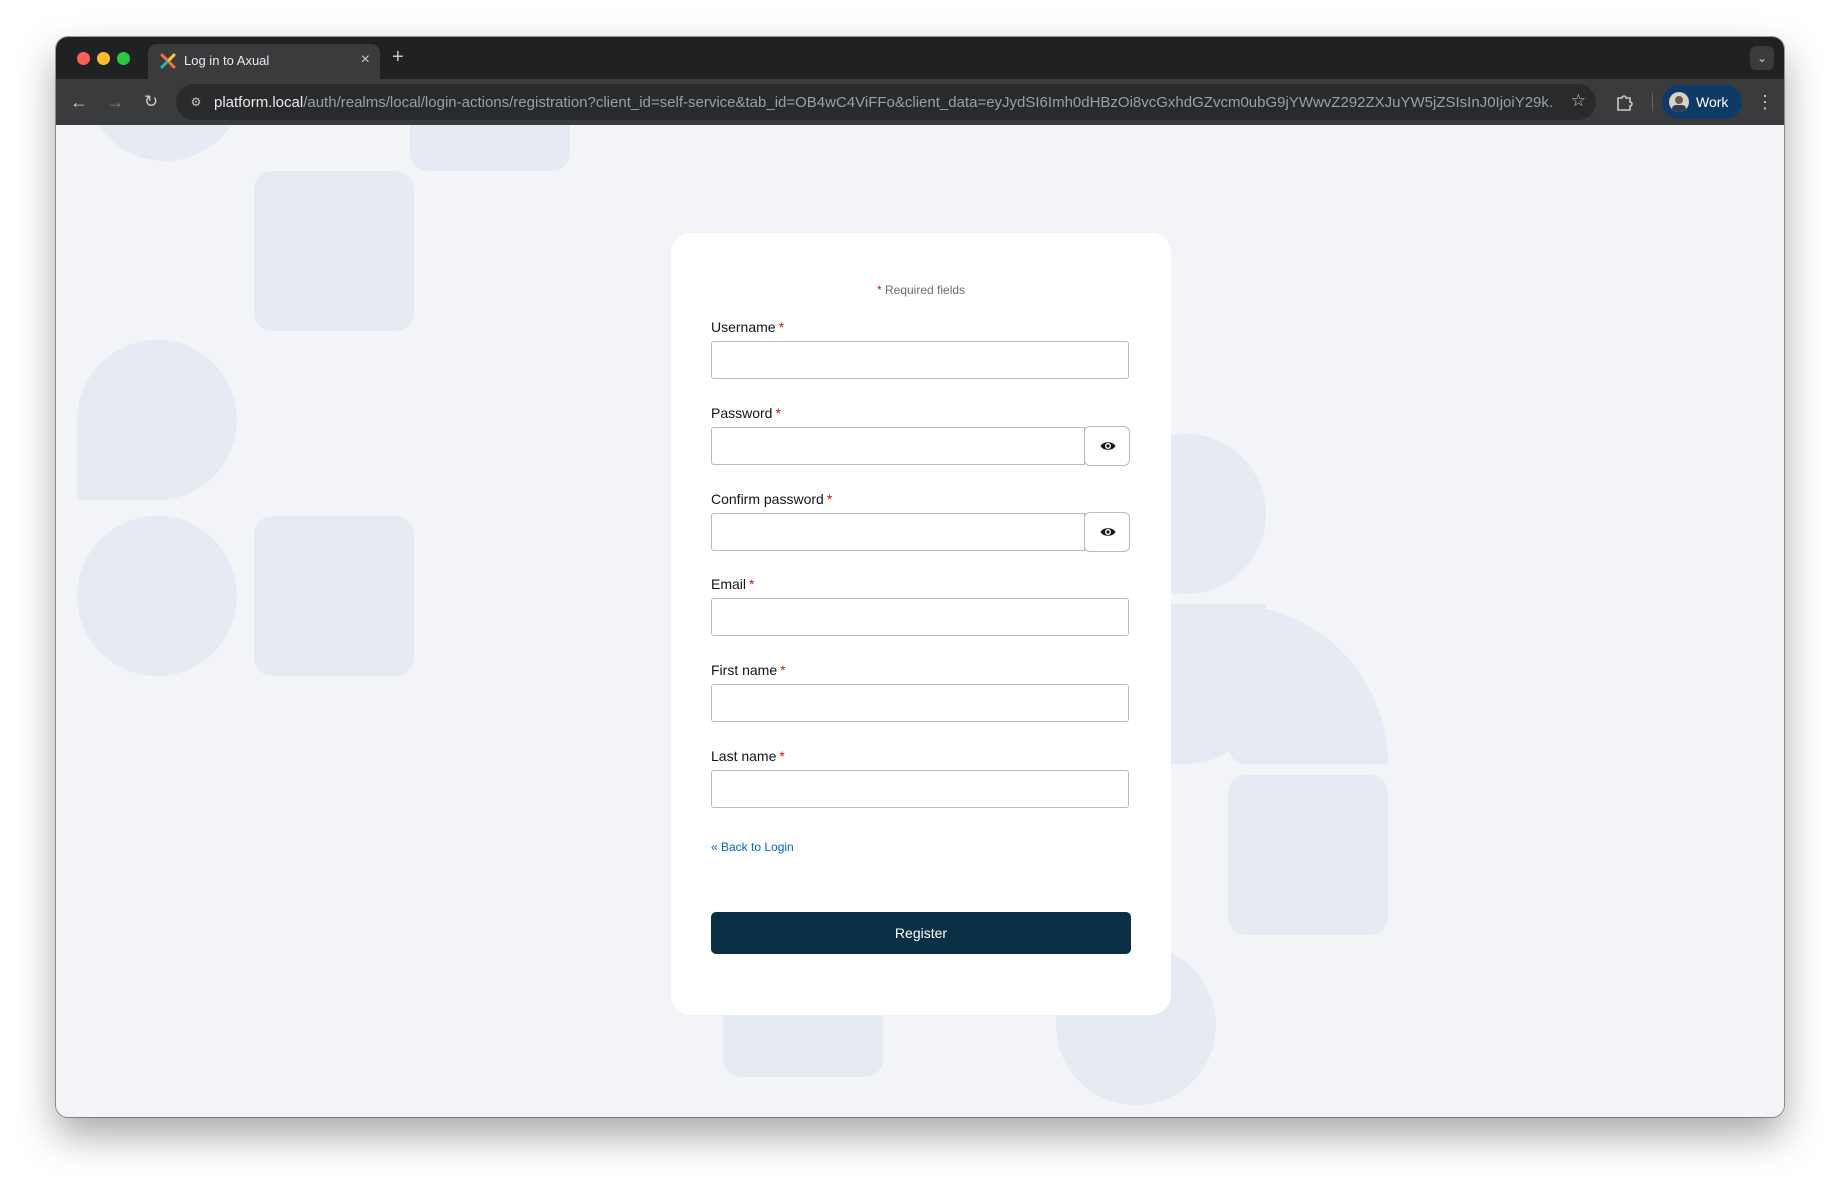  Describe the element at coordinates (123, 58) in the screenshot. I see `maximize-window-icon` at that location.